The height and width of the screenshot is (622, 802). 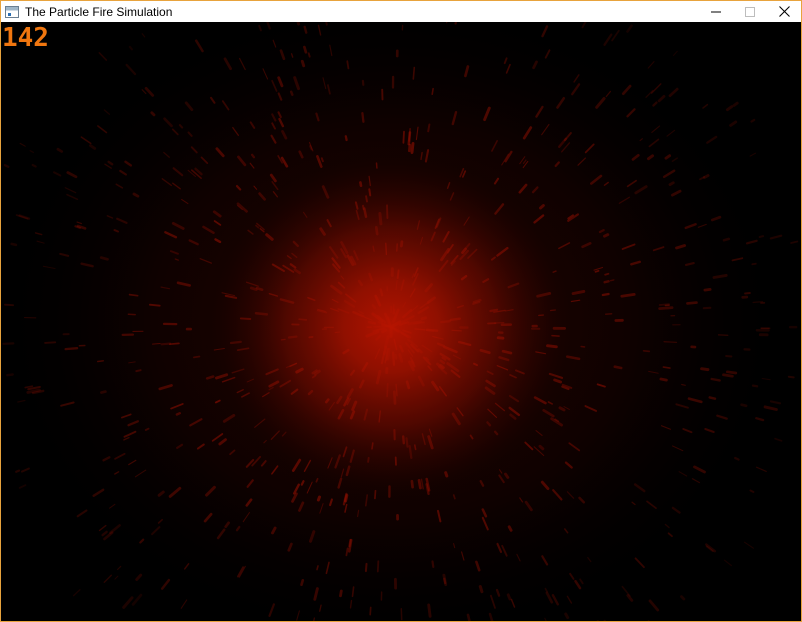 I want to click on close-icon, so click(x=784, y=11).